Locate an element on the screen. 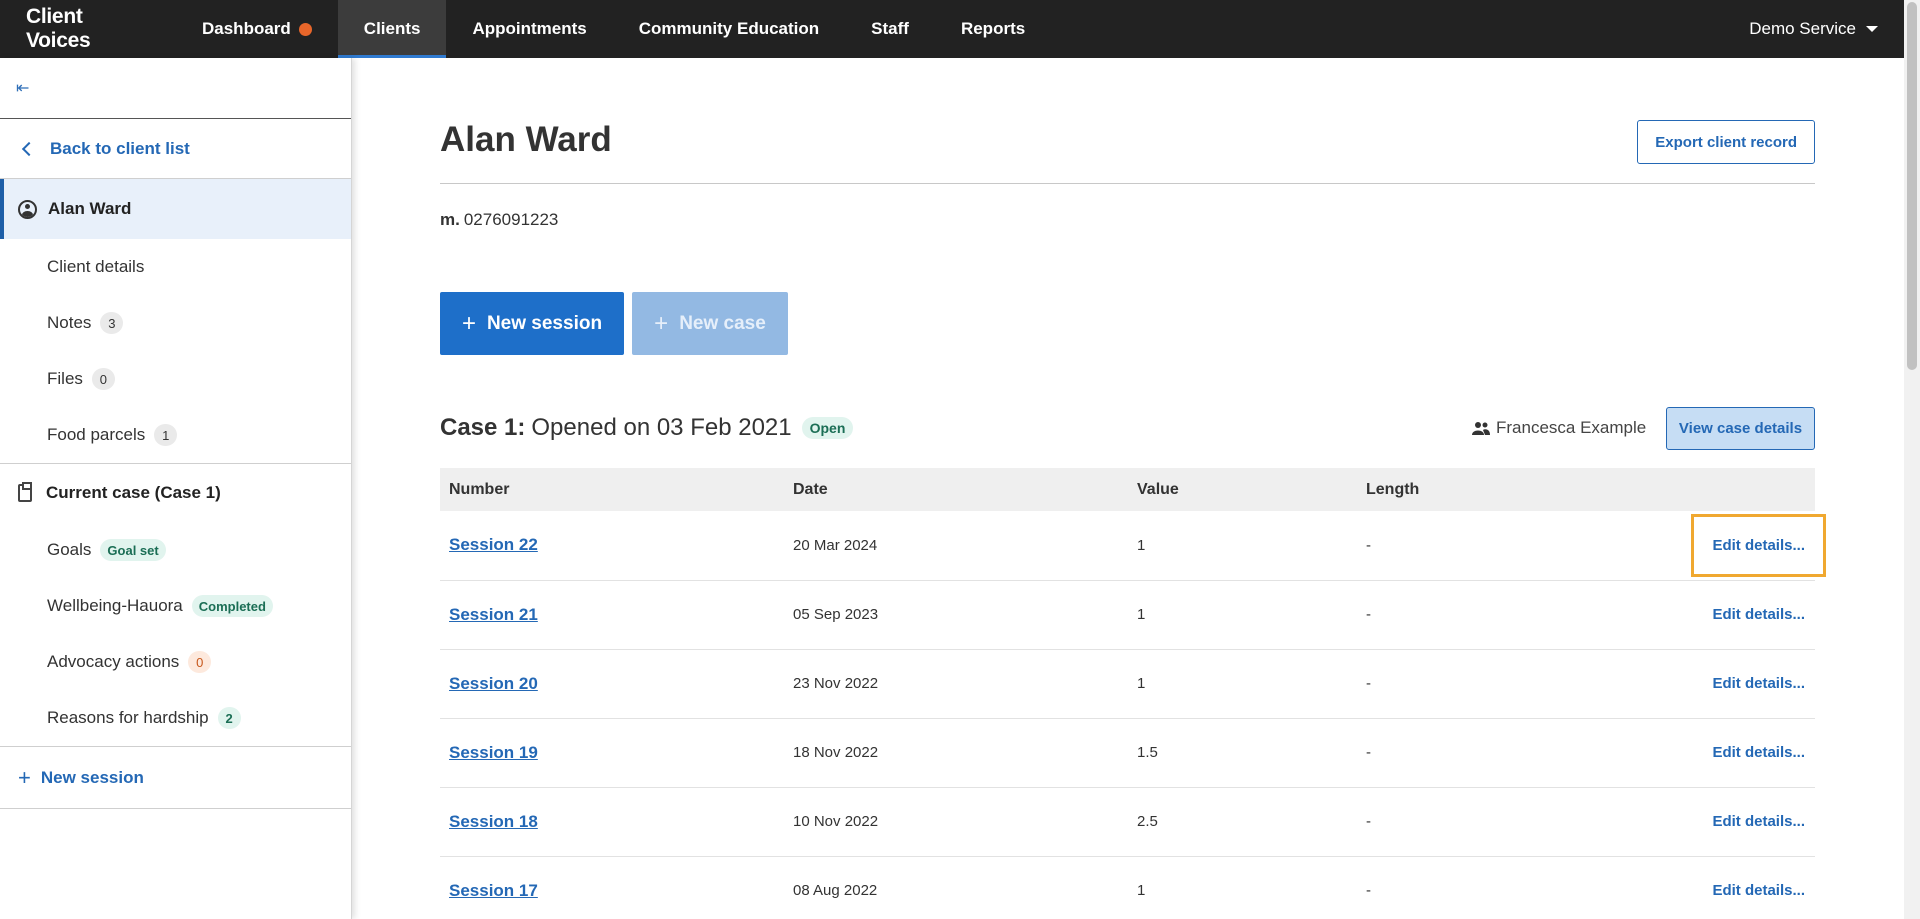  sidebar-item-label: Files is located at coordinates (65, 378).